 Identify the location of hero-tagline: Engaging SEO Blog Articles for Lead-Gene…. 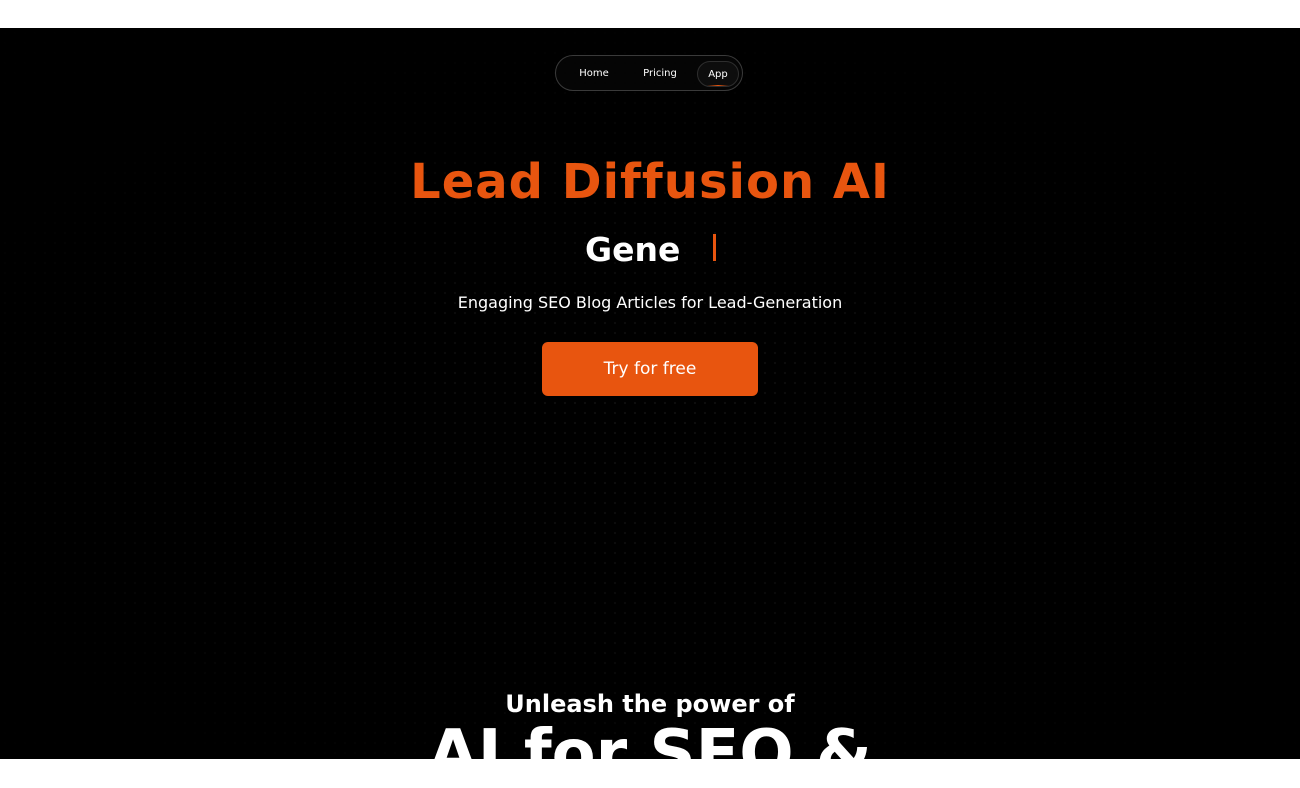
(650, 302).